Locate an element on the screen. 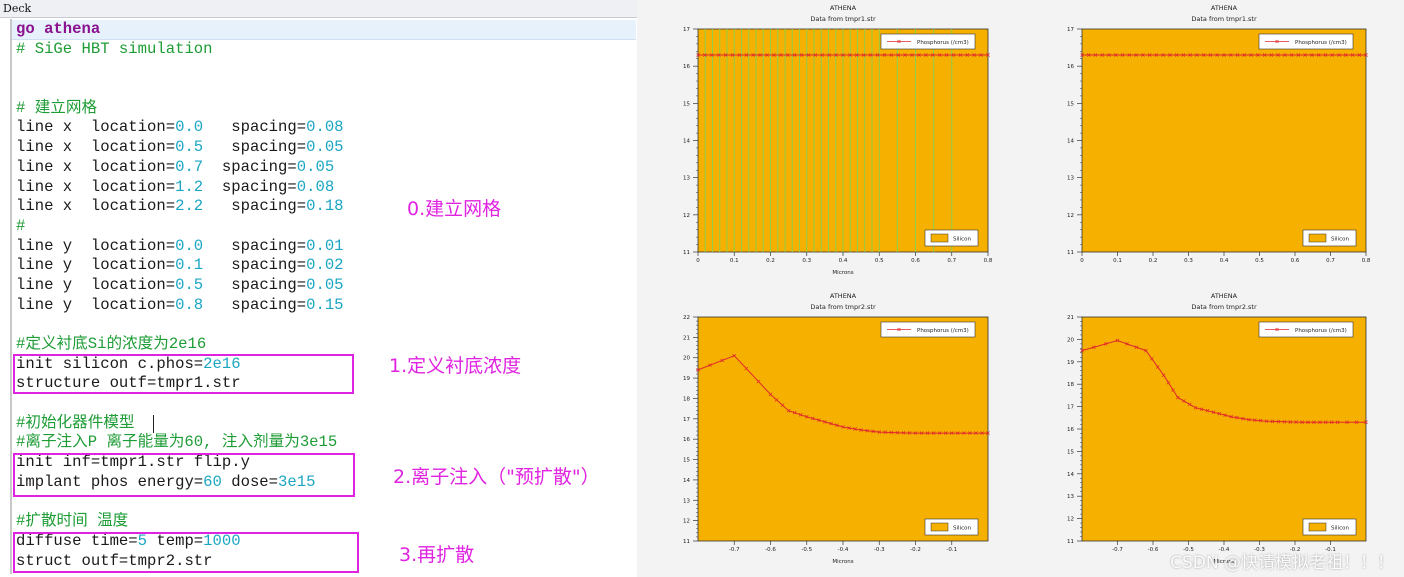 This screenshot has width=1404, height=577. x-tick-label: 0 is located at coordinates (698, 261).